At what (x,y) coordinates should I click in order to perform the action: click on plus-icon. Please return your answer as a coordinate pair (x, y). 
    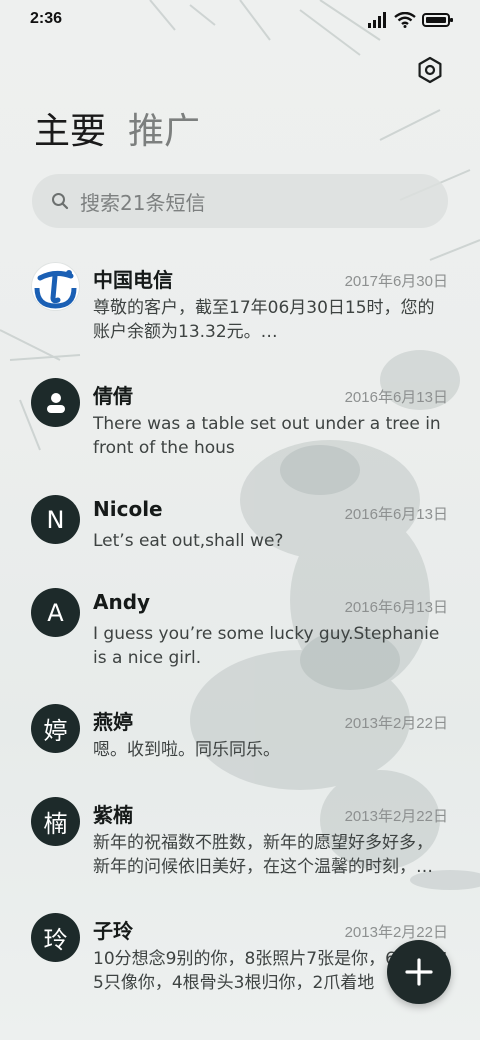
    Looking at the image, I should click on (419, 972).